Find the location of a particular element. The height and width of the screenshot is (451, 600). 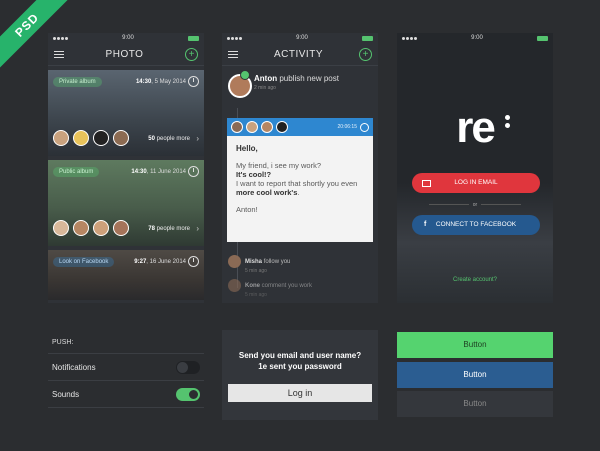

notifications-row: Notifications is located at coordinates (126, 366).